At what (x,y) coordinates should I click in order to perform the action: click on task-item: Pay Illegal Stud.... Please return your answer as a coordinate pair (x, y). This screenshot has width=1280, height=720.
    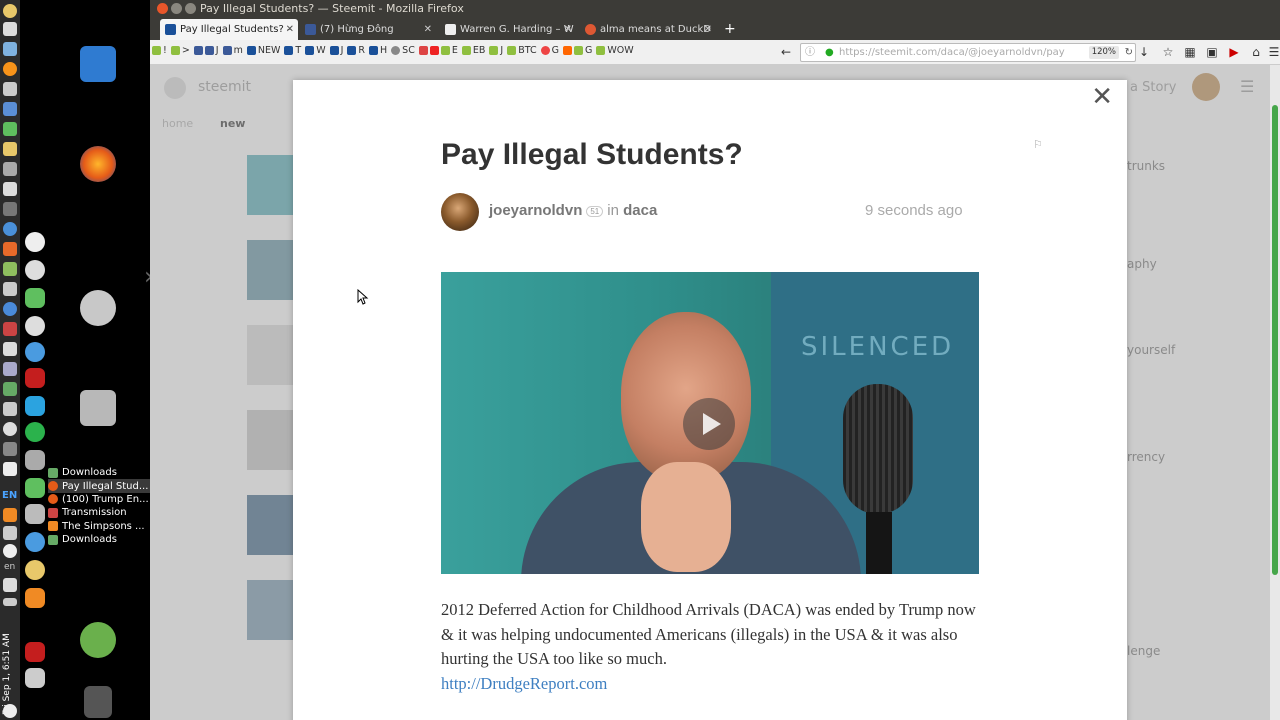
    Looking at the image, I should click on (99, 486).